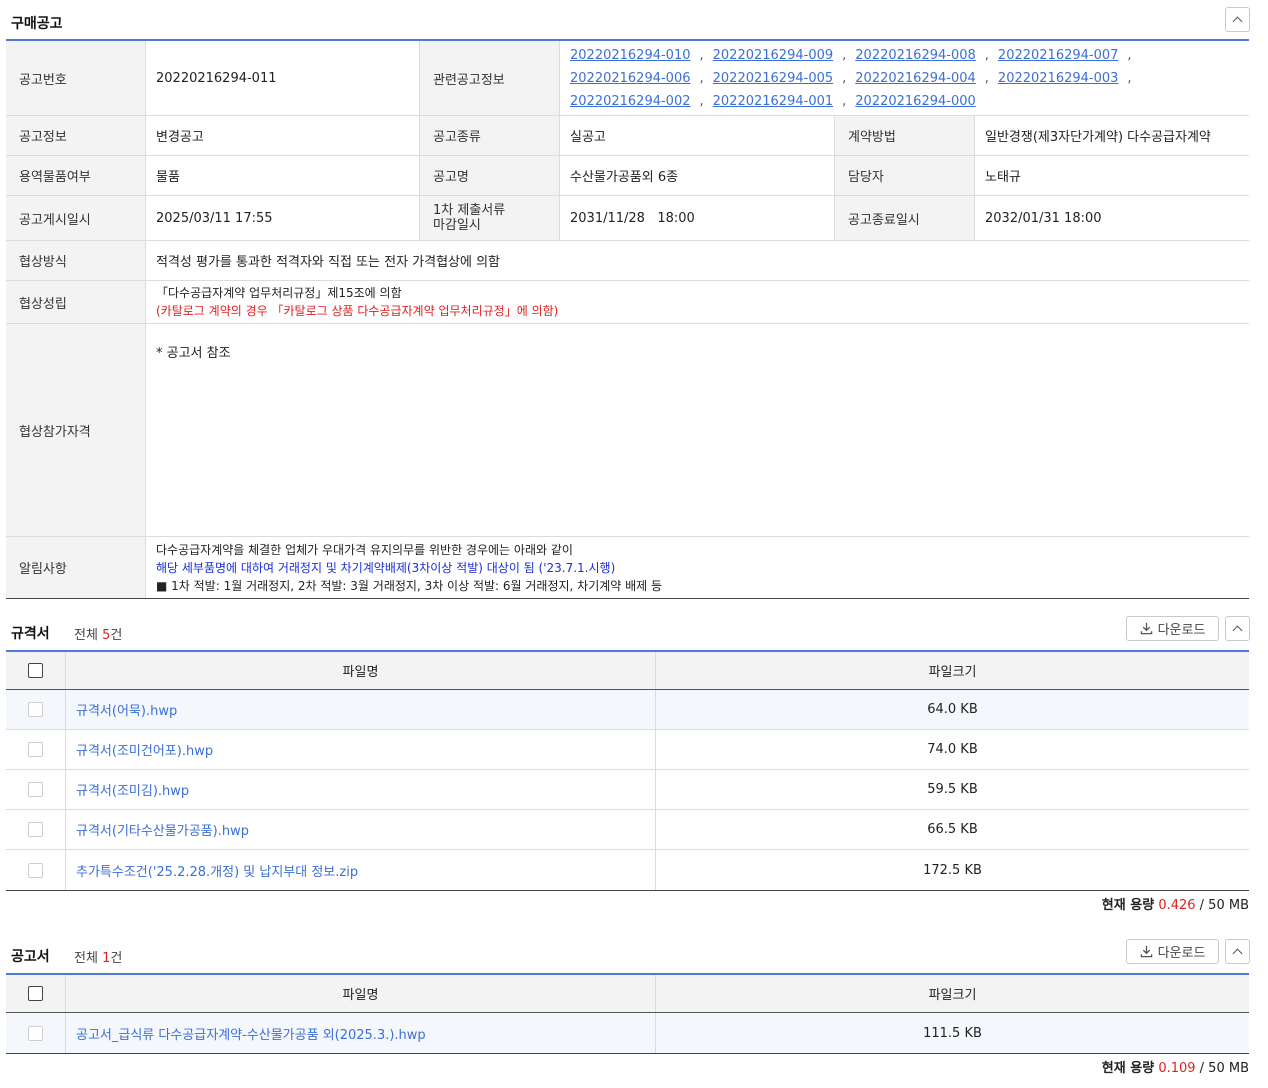 The image size is (1268, 1088). I want to click on filesize-cell: 64.0 KB, so click(952, 709).